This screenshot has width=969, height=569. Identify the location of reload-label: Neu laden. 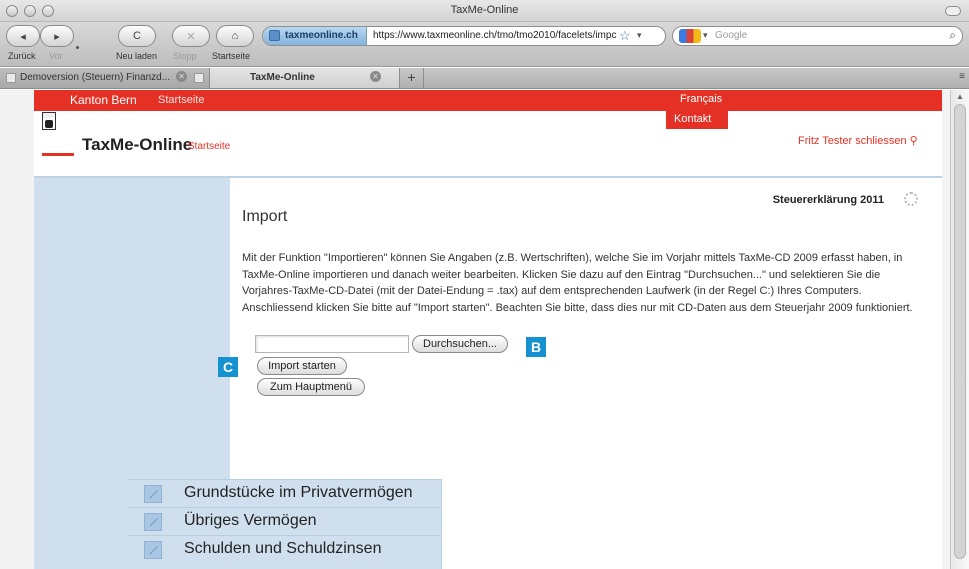
(137, 56).